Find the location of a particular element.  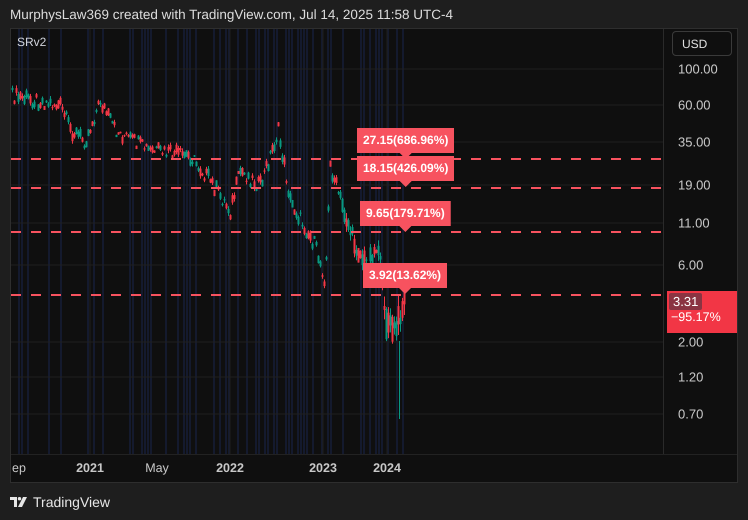

price-tick: 1.20 is located at coordinates (691, 377).